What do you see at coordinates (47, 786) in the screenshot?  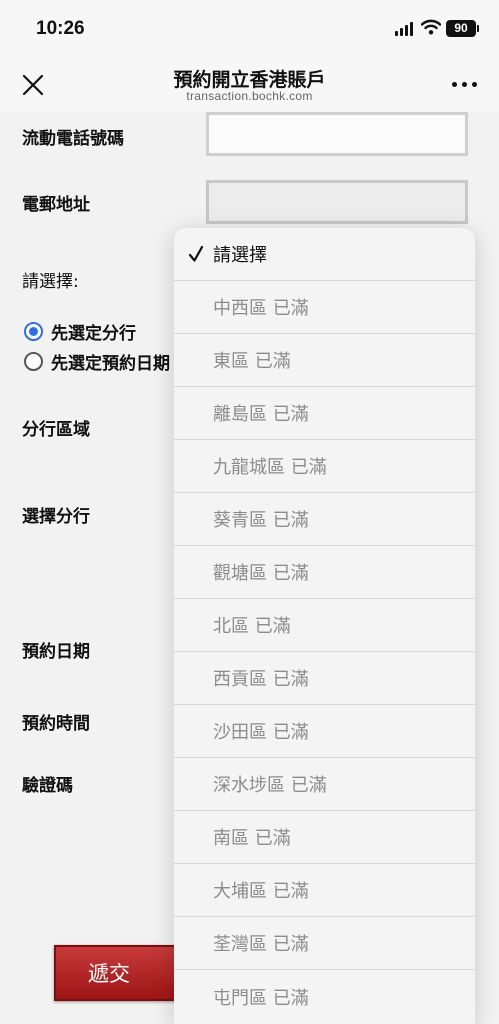 I see `captcha-label: 驗證碼` at bounding box center [47, 786].